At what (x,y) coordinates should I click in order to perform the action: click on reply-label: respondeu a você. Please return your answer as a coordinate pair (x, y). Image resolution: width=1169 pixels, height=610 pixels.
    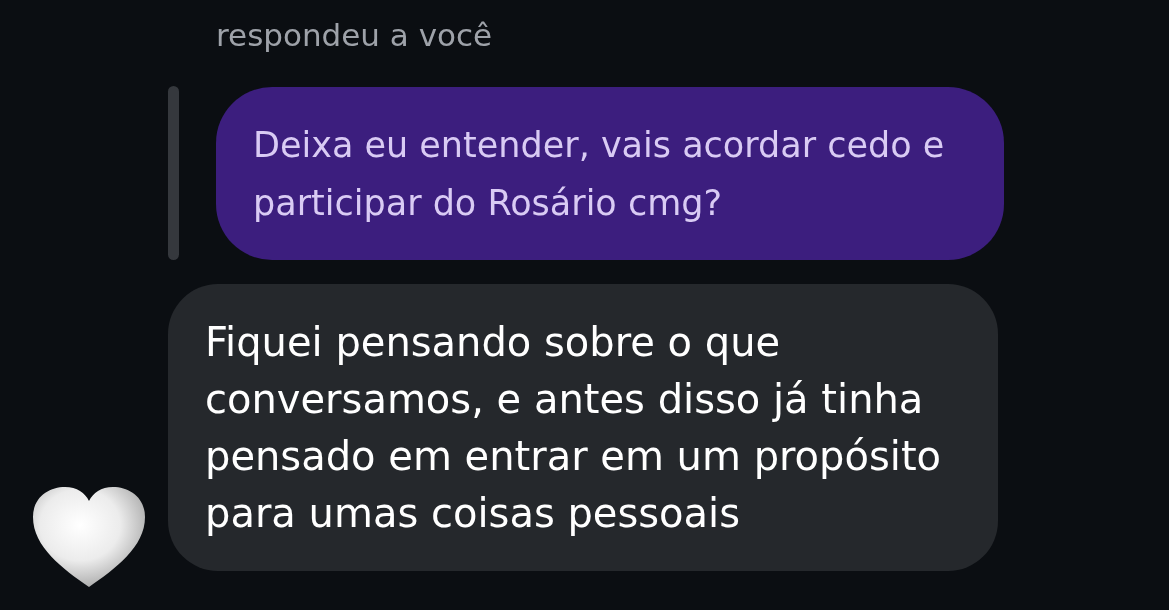
    Looking at the image, I should click on (354, 35).